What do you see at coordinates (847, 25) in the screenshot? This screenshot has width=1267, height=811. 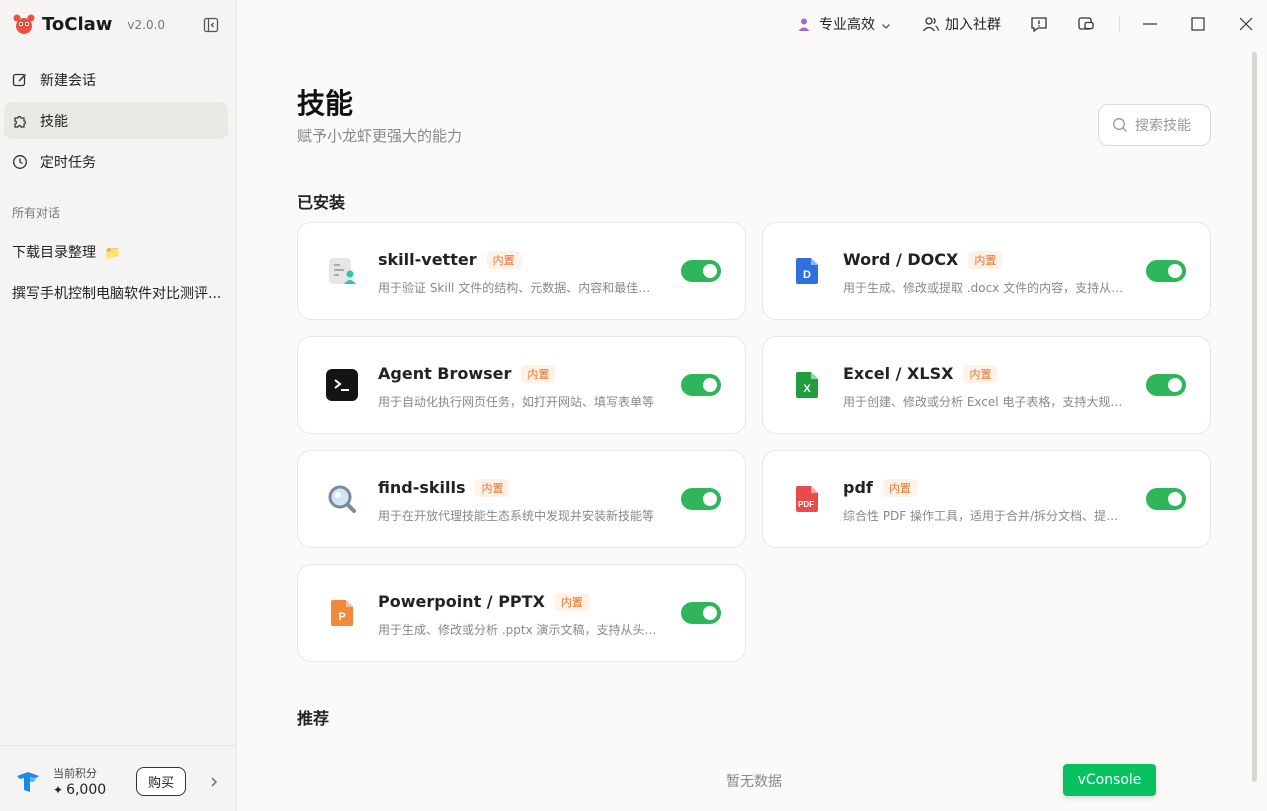 I see `mode-label: 专业高效` at bounding box center [847, 25].